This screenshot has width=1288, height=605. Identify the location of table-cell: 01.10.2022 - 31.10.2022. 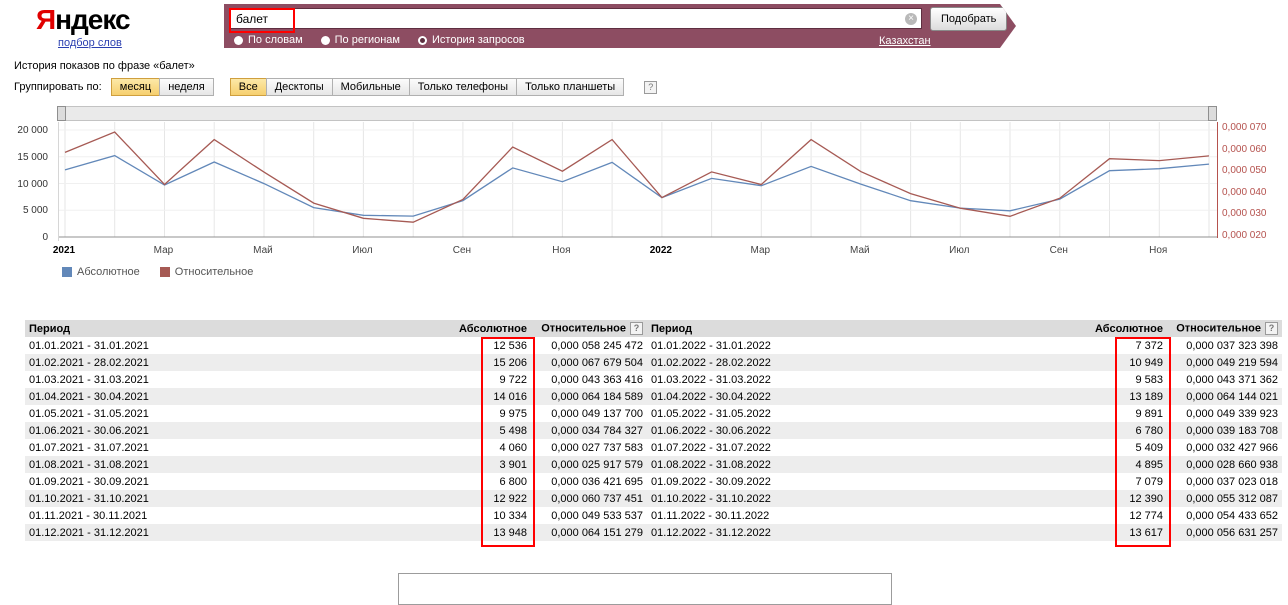
(711, 498).